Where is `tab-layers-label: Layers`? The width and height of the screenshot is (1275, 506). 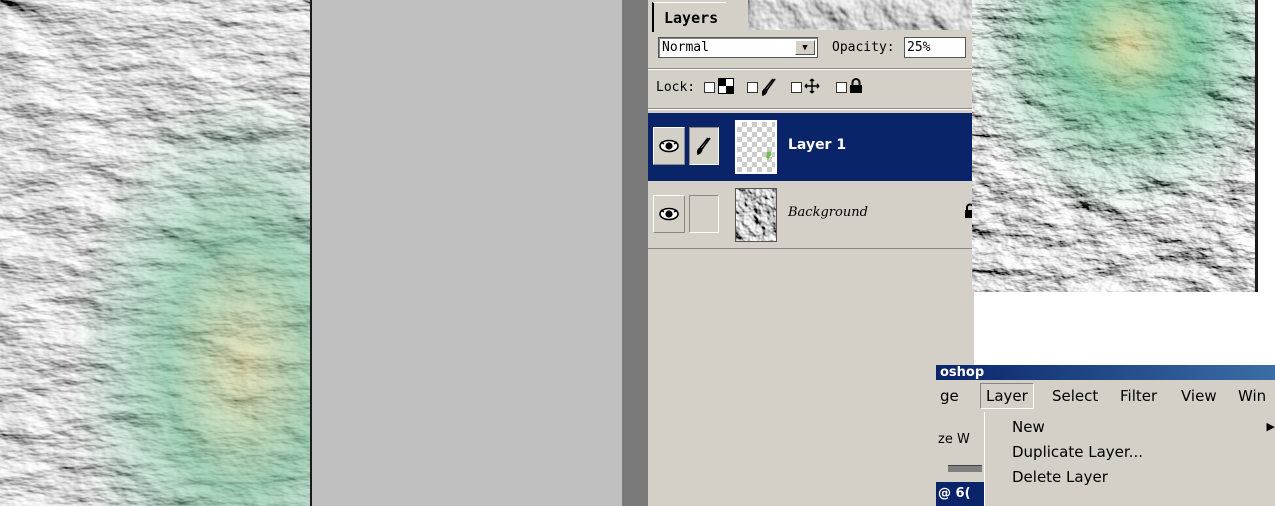
tab-layers-label: Layers is located at coordinates (691, 17).